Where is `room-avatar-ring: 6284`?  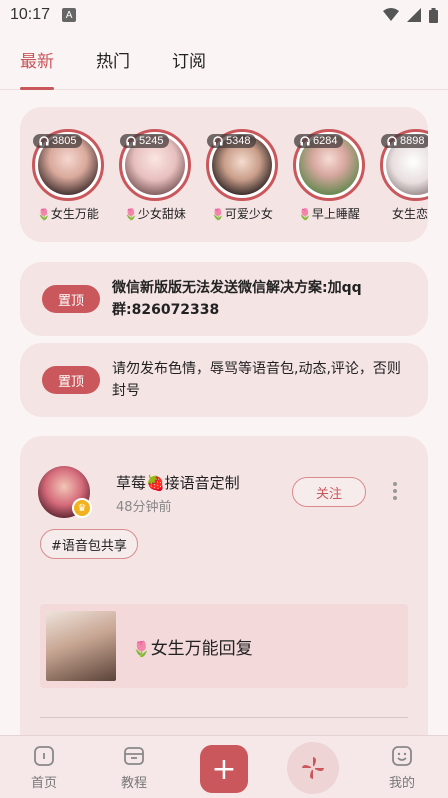
room-avatar-ring: 6284 is located at coordinates (329, 165).